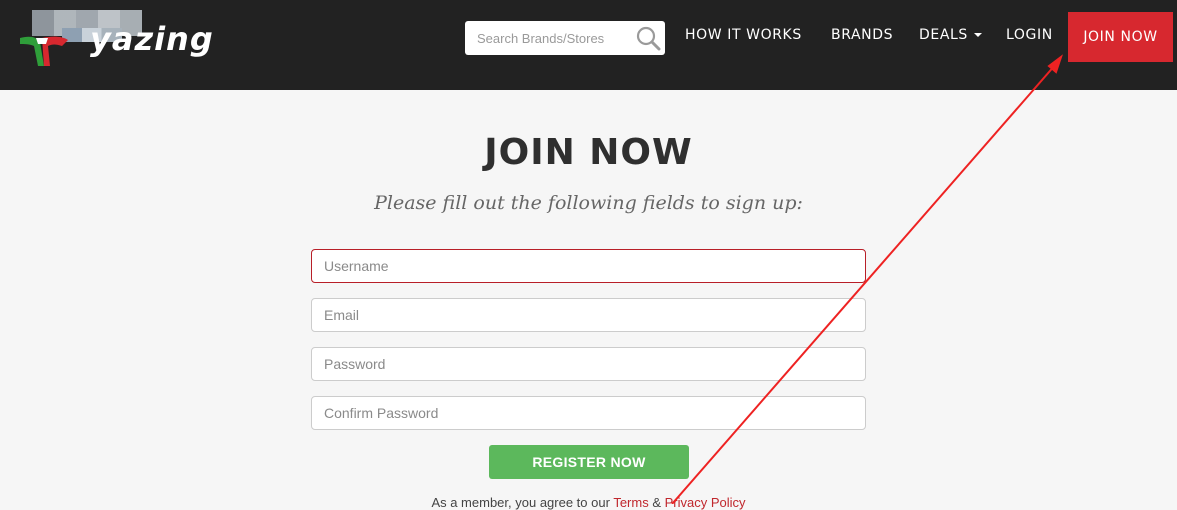 The image size is (1177, 510). I want to click on register-now-button: REGISTER NOW, so click(589, 462).